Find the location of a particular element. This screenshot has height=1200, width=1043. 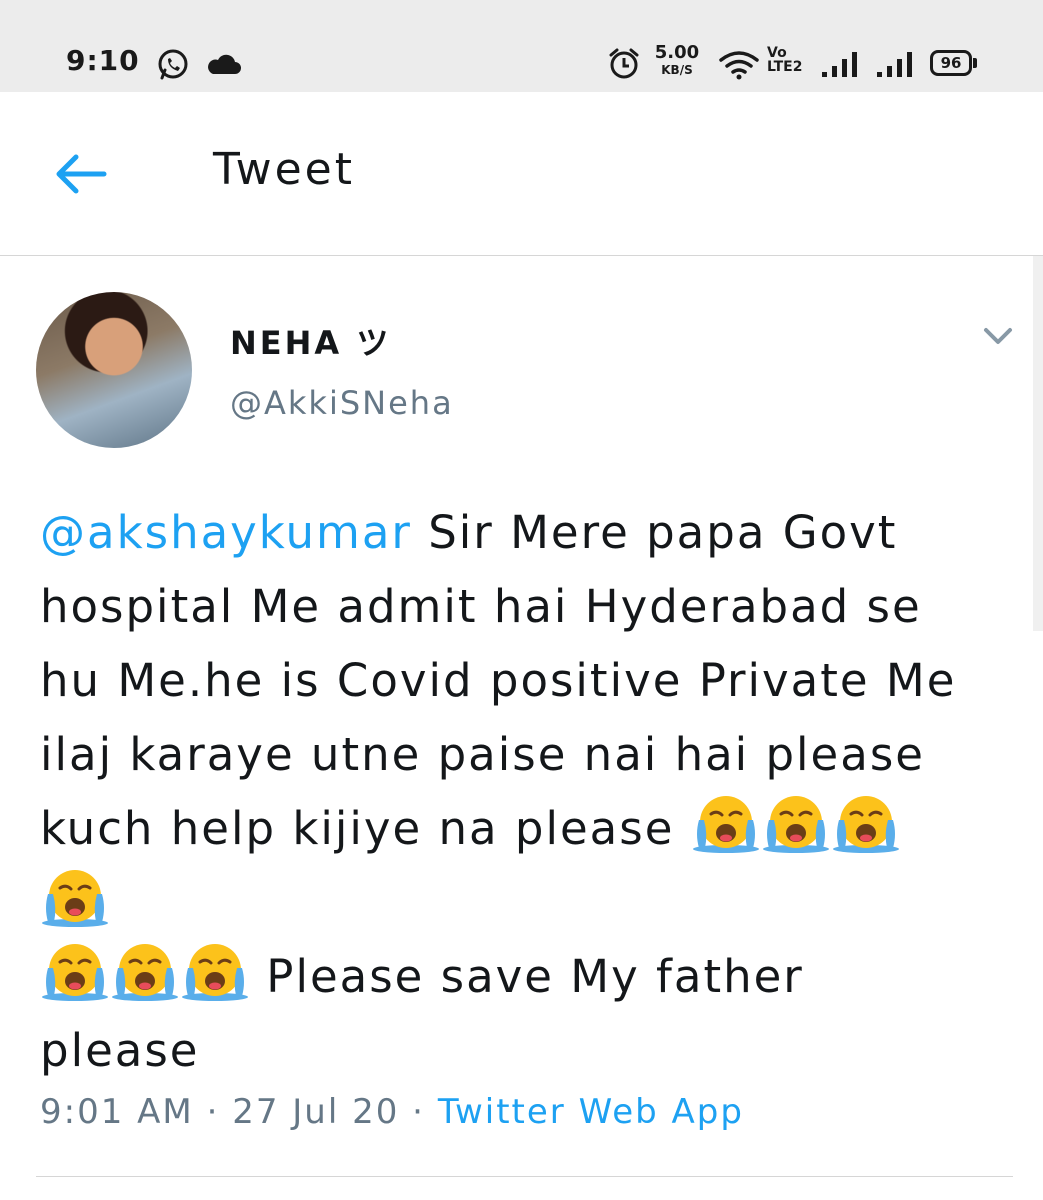

back-button is located at coordinates (81, 174).